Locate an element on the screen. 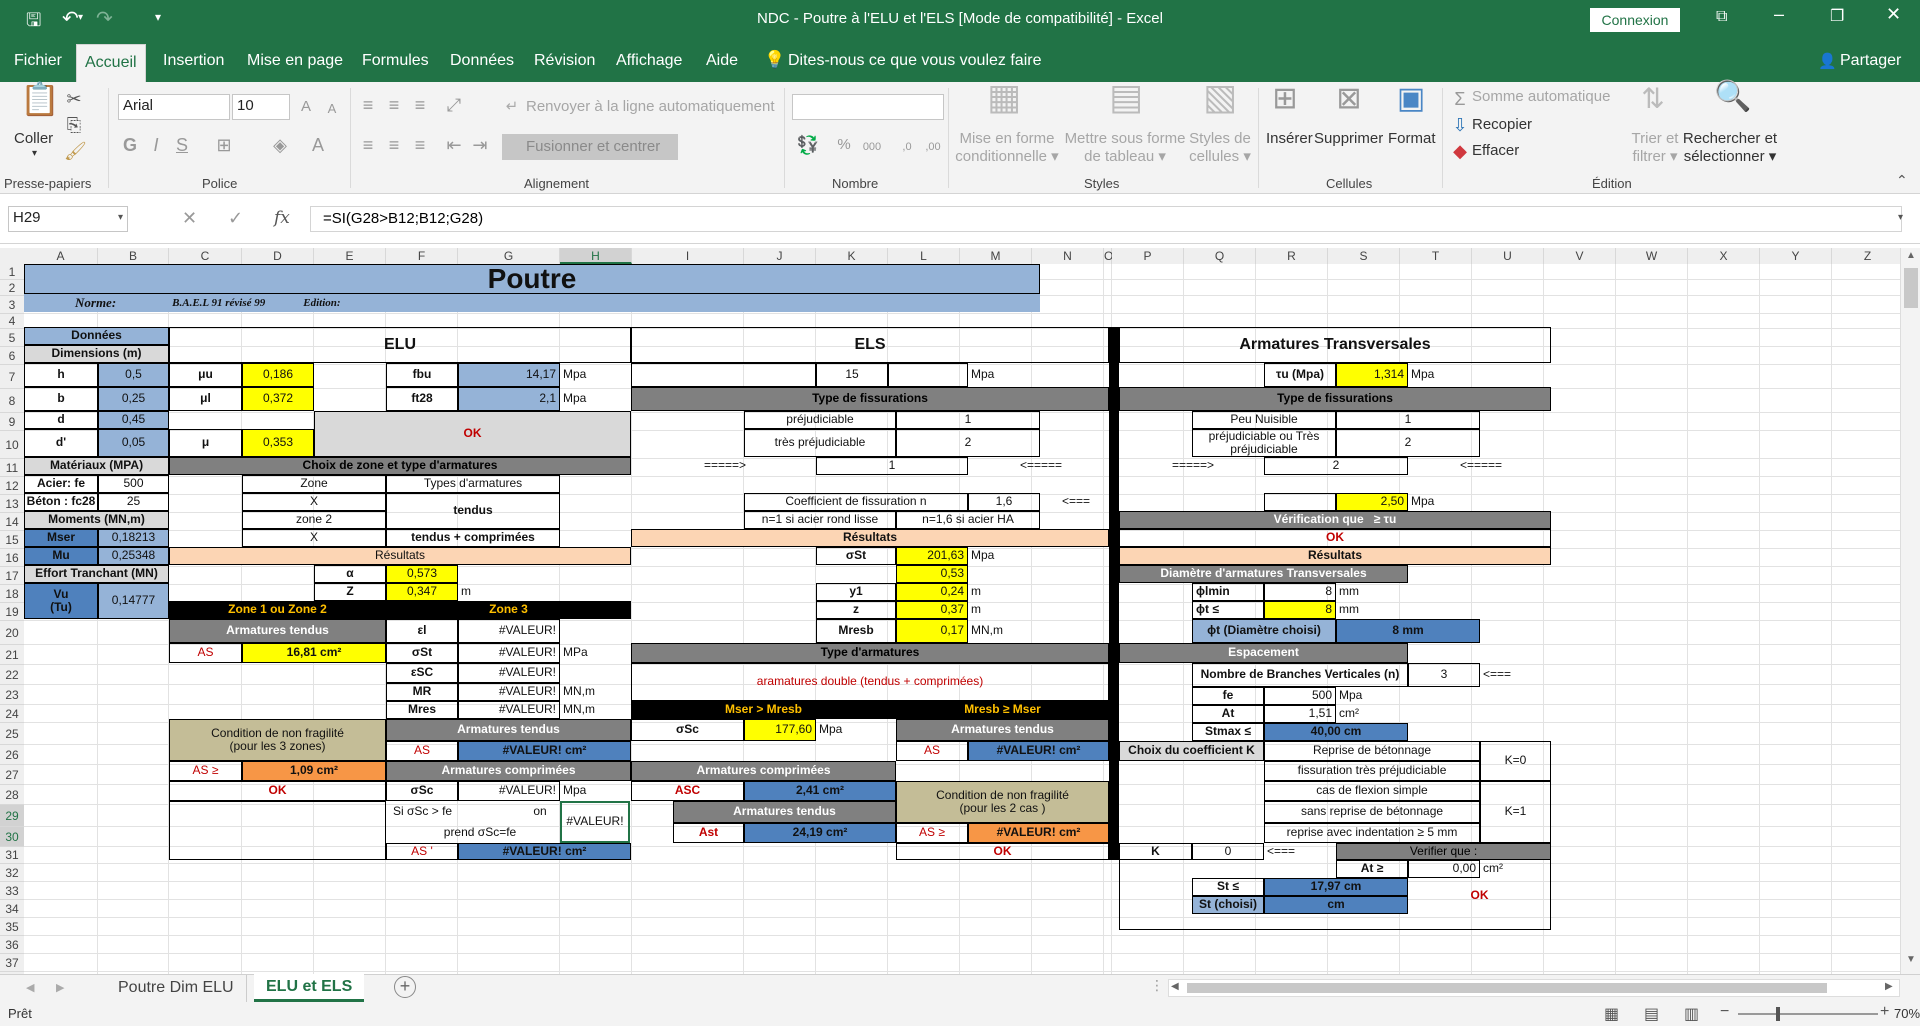 This screenshot has height=1026, width=1920. shrink-font-icon: A is located at coordinates (332, 109).